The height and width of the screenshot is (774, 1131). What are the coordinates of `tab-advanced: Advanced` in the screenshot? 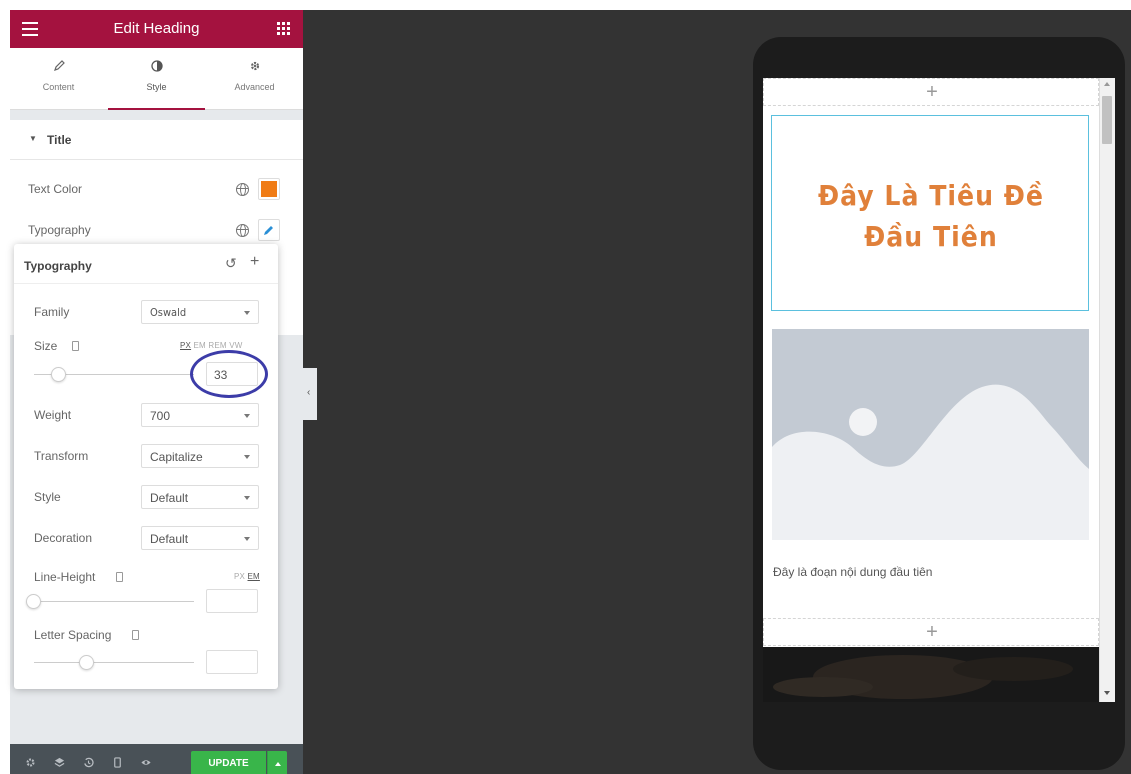 It's located at (254, 79).